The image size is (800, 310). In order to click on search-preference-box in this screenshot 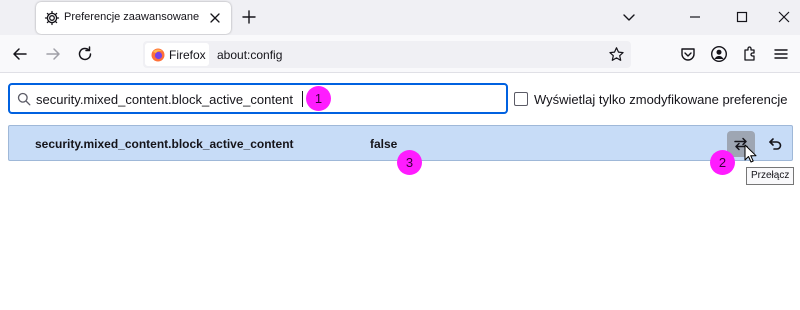, I will do `click(258, 98)`.